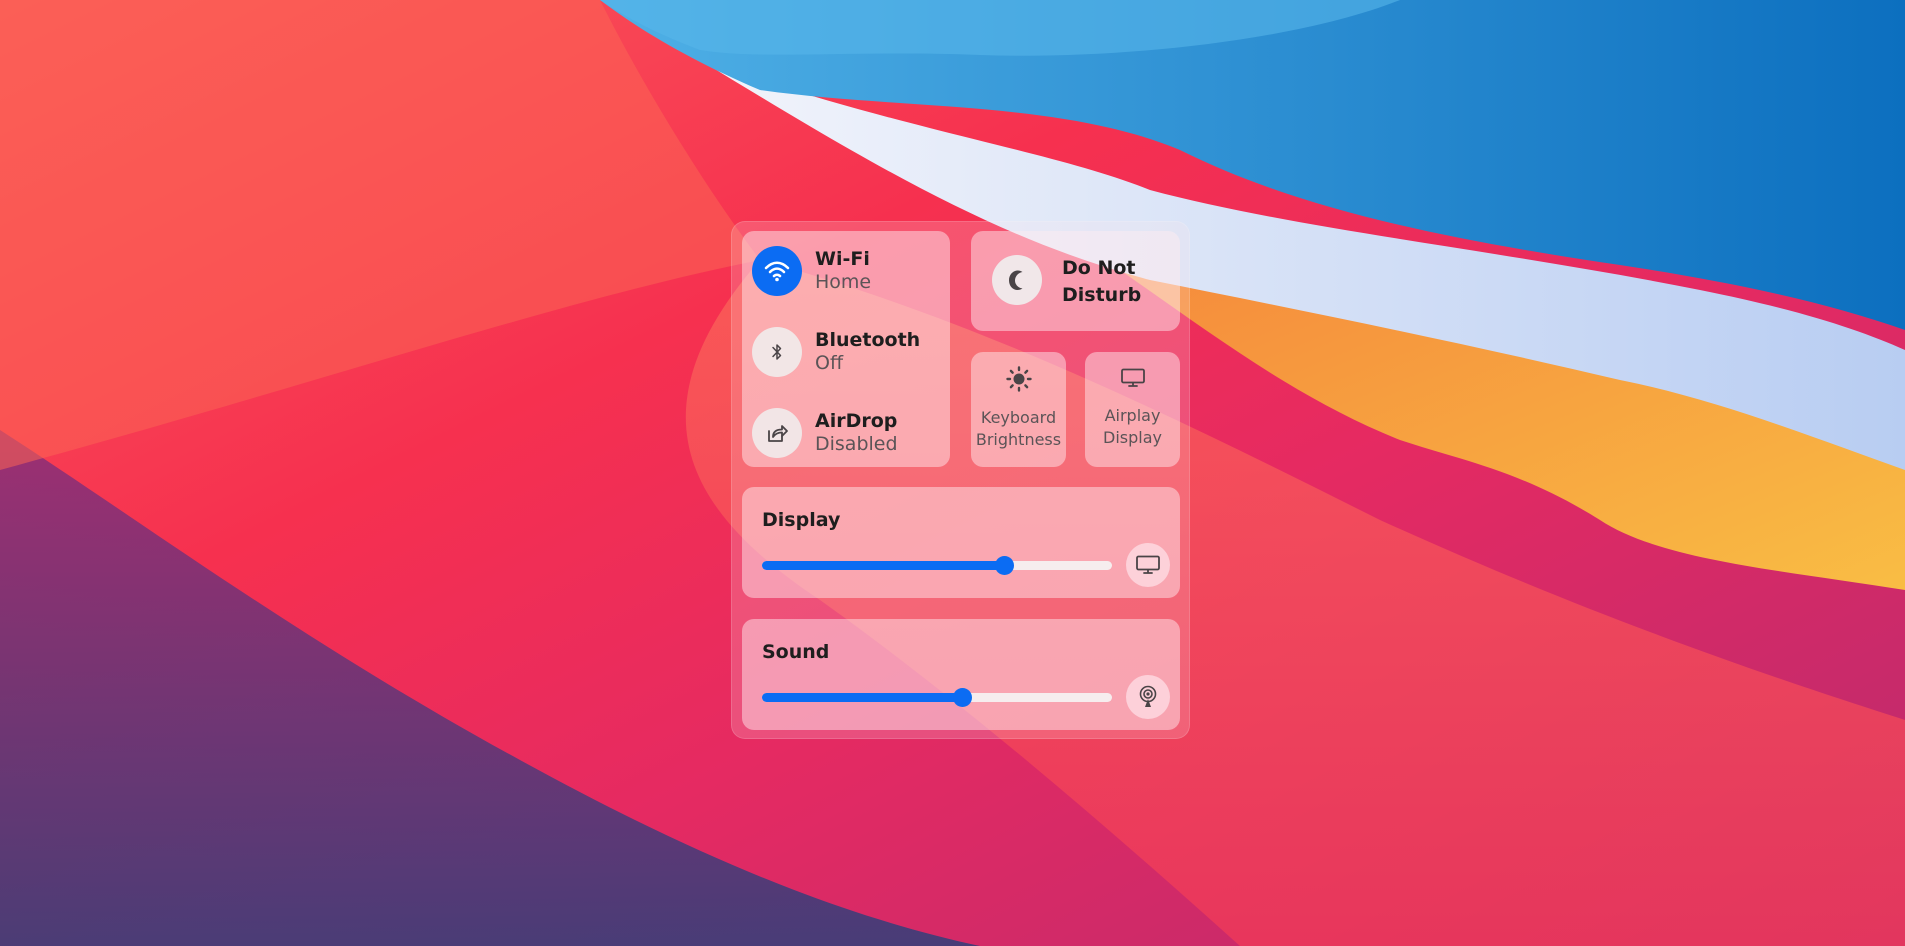 This screenshot has width=1905, height=946. I want to click on display-slider-thumb, so click(1004, 565).